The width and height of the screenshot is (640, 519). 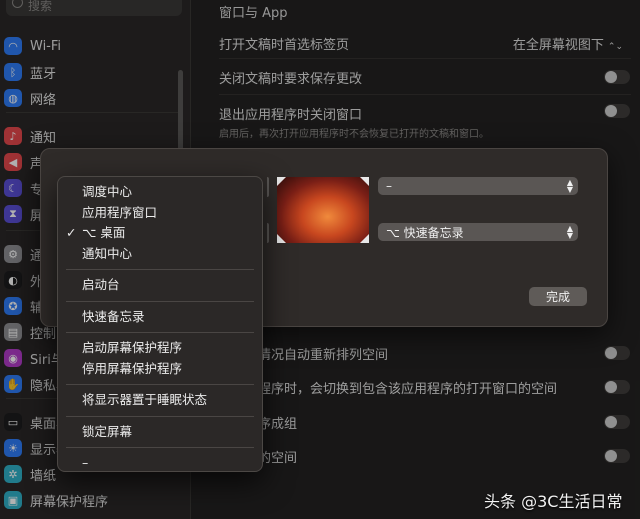 I want to click on menu-item: 通知中心, so click(x=160, y=254).